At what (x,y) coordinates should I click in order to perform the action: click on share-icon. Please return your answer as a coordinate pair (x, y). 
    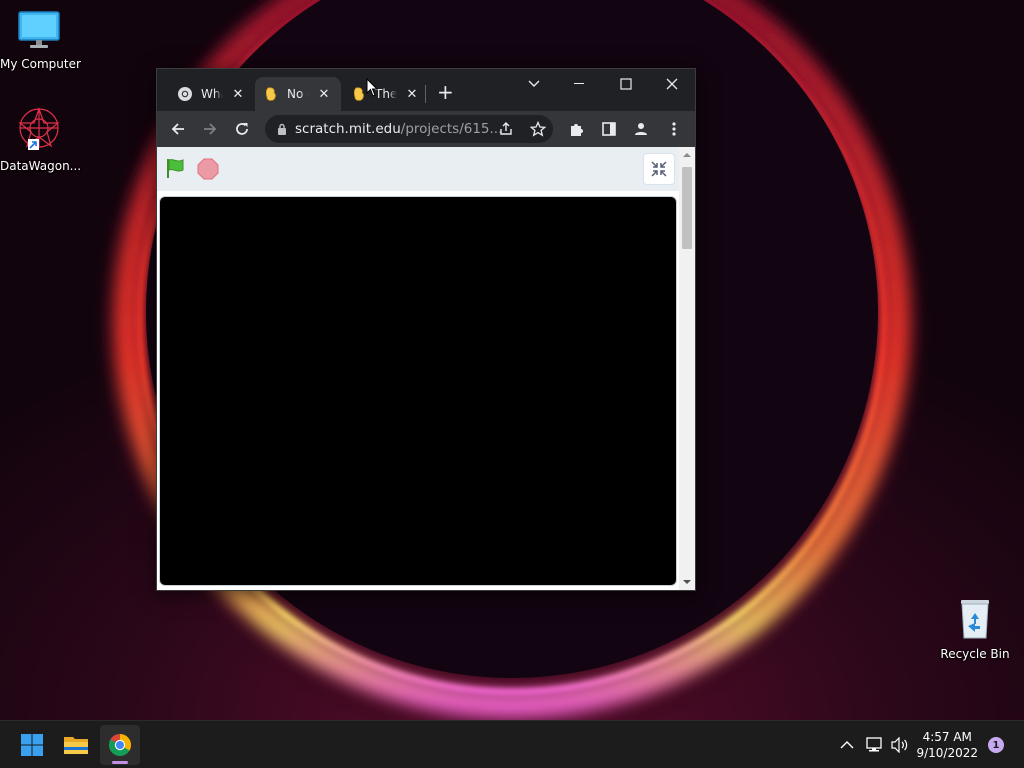
    Looking at the image, I should click on (506, 128).